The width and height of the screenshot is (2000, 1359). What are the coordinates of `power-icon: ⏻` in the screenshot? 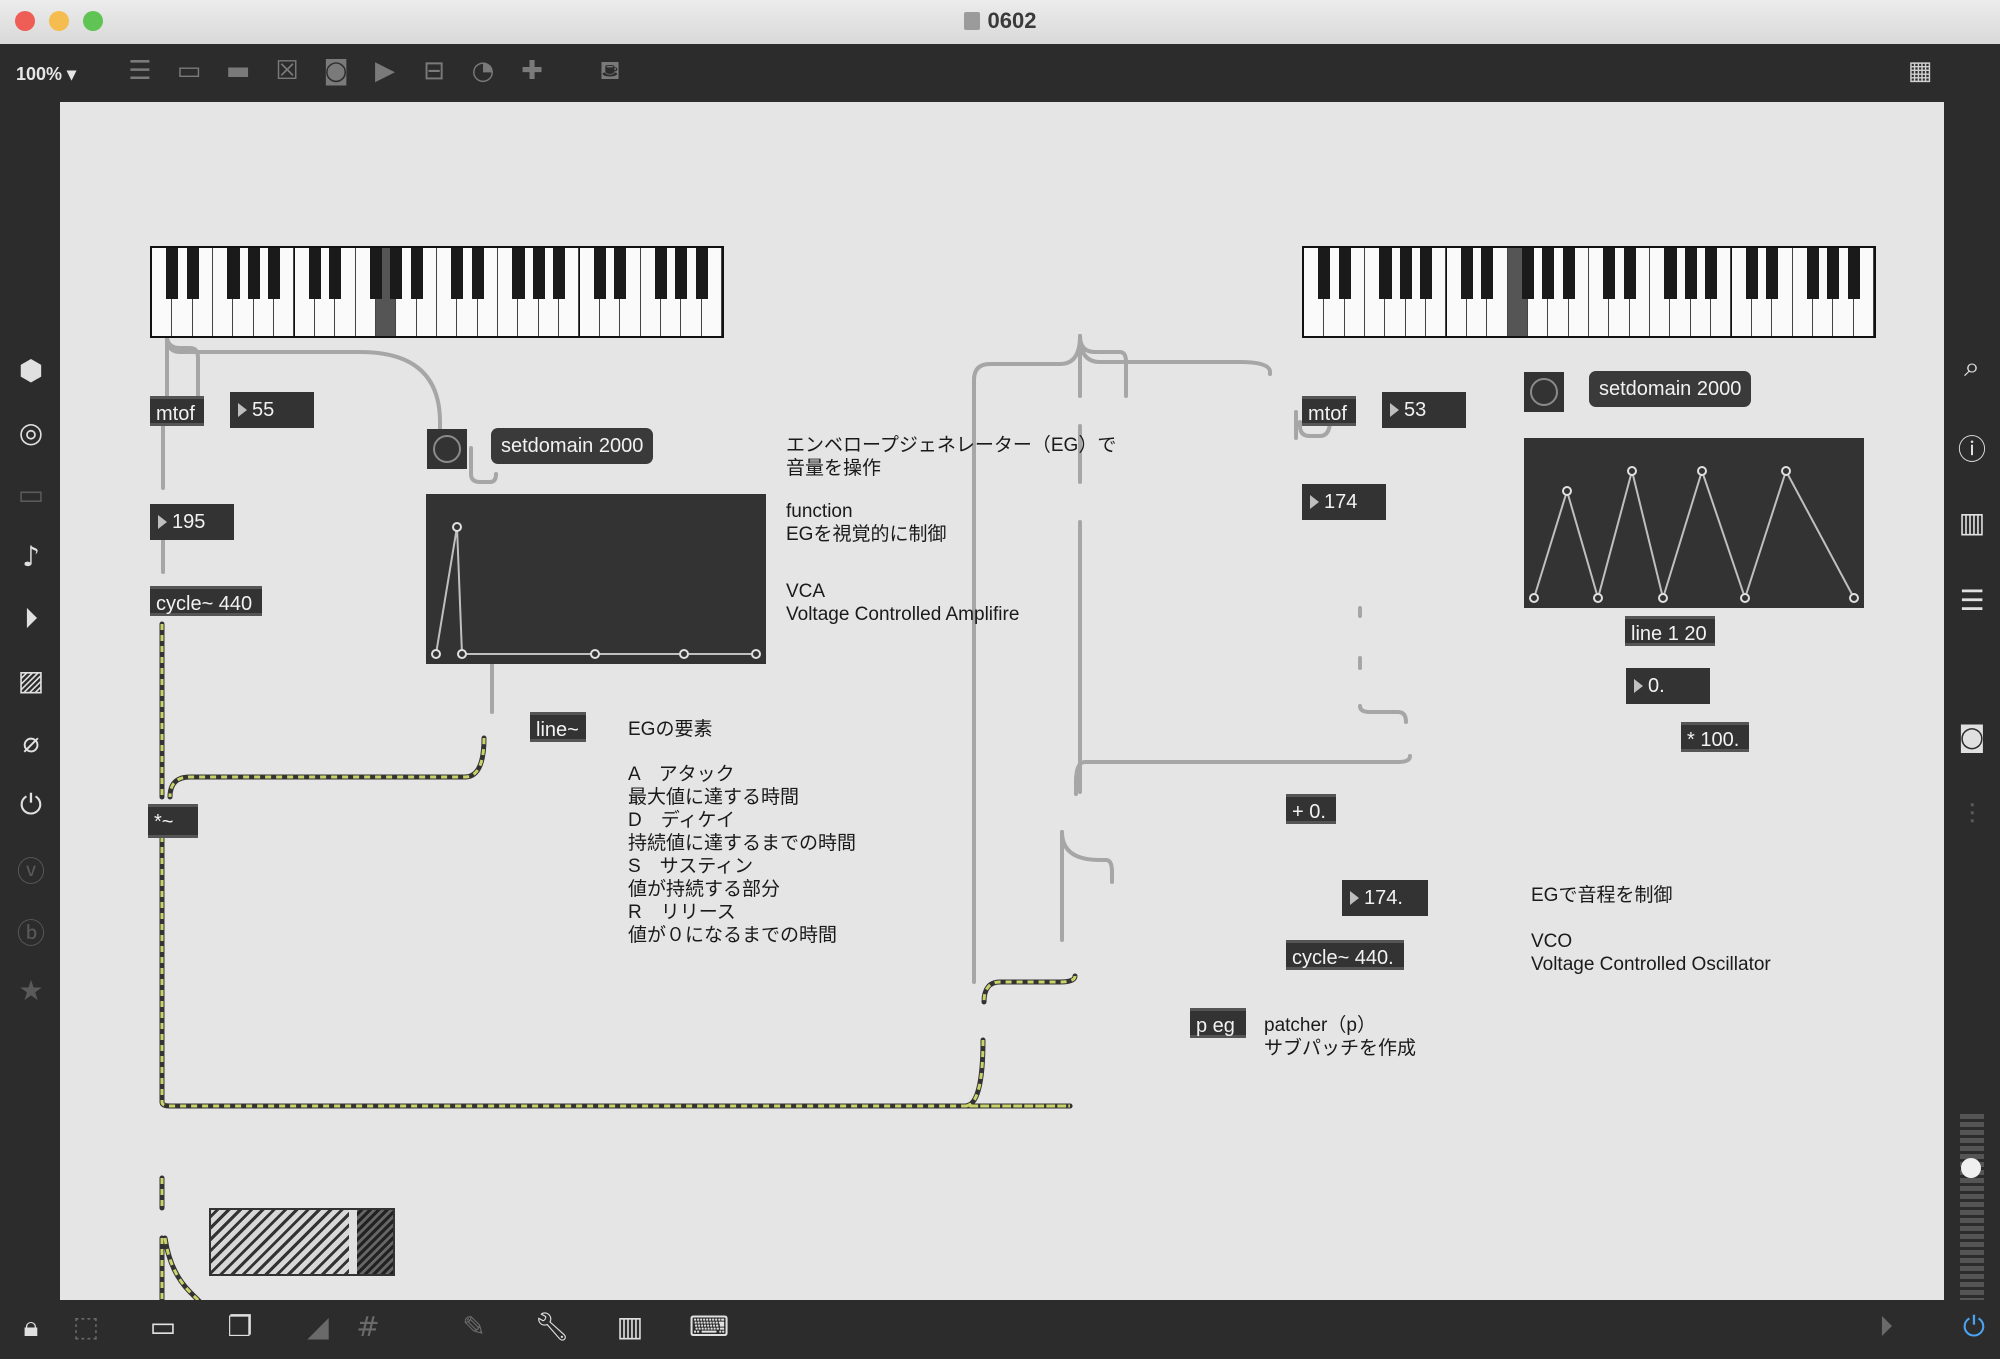 It's located at (1974, 1327).